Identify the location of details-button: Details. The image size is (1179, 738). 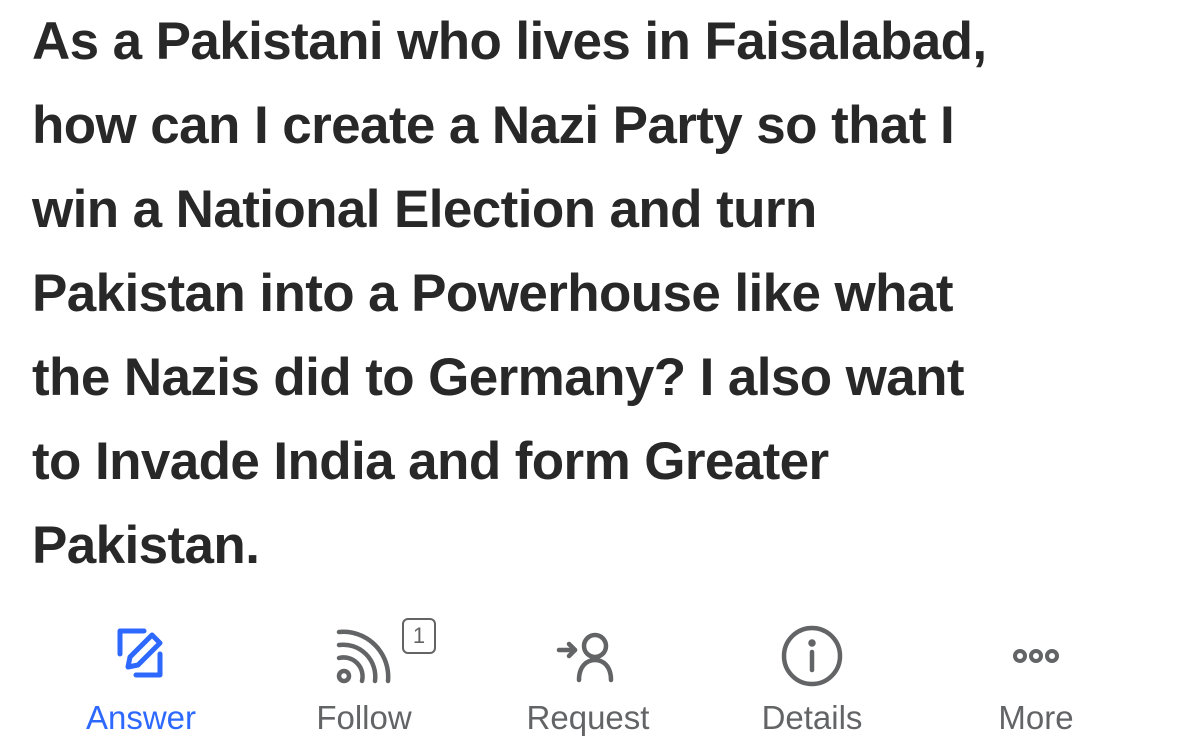
(812, 673).